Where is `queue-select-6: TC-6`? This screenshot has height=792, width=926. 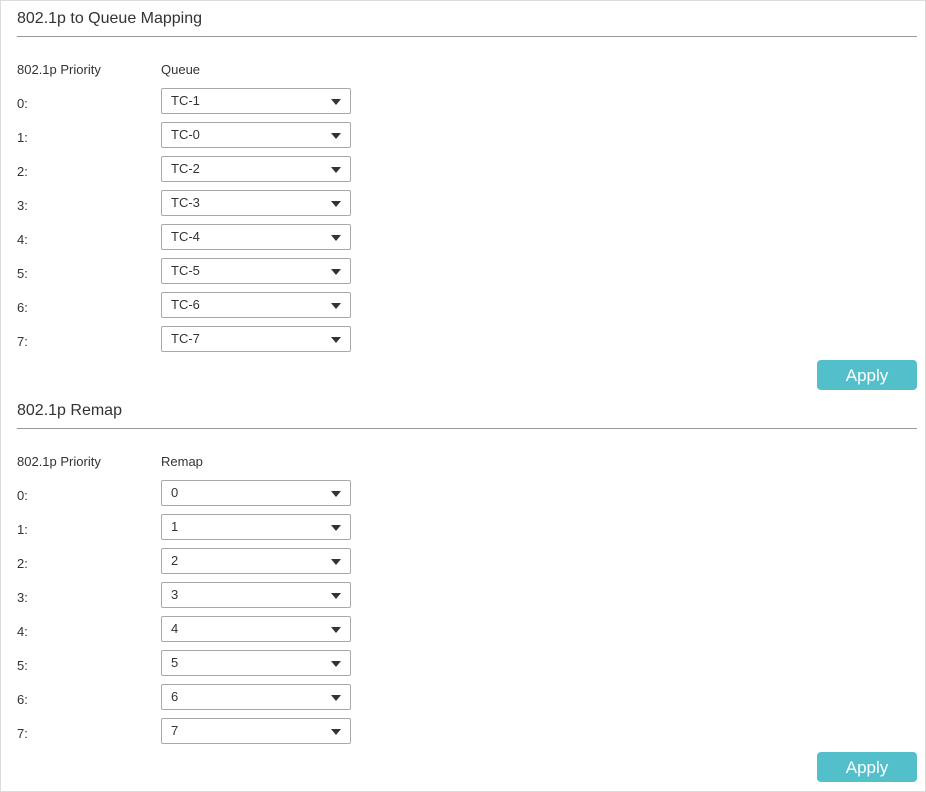 queue-select-6: TC-6 is located at coordinates (256, 305).